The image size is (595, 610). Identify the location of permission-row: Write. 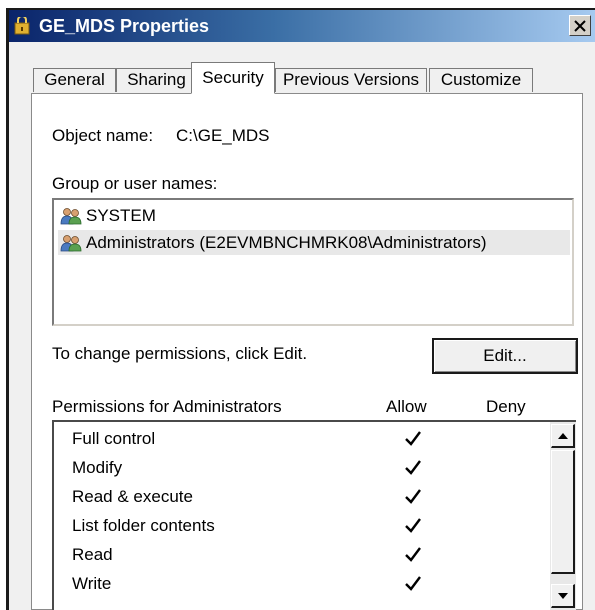
(317, 583).